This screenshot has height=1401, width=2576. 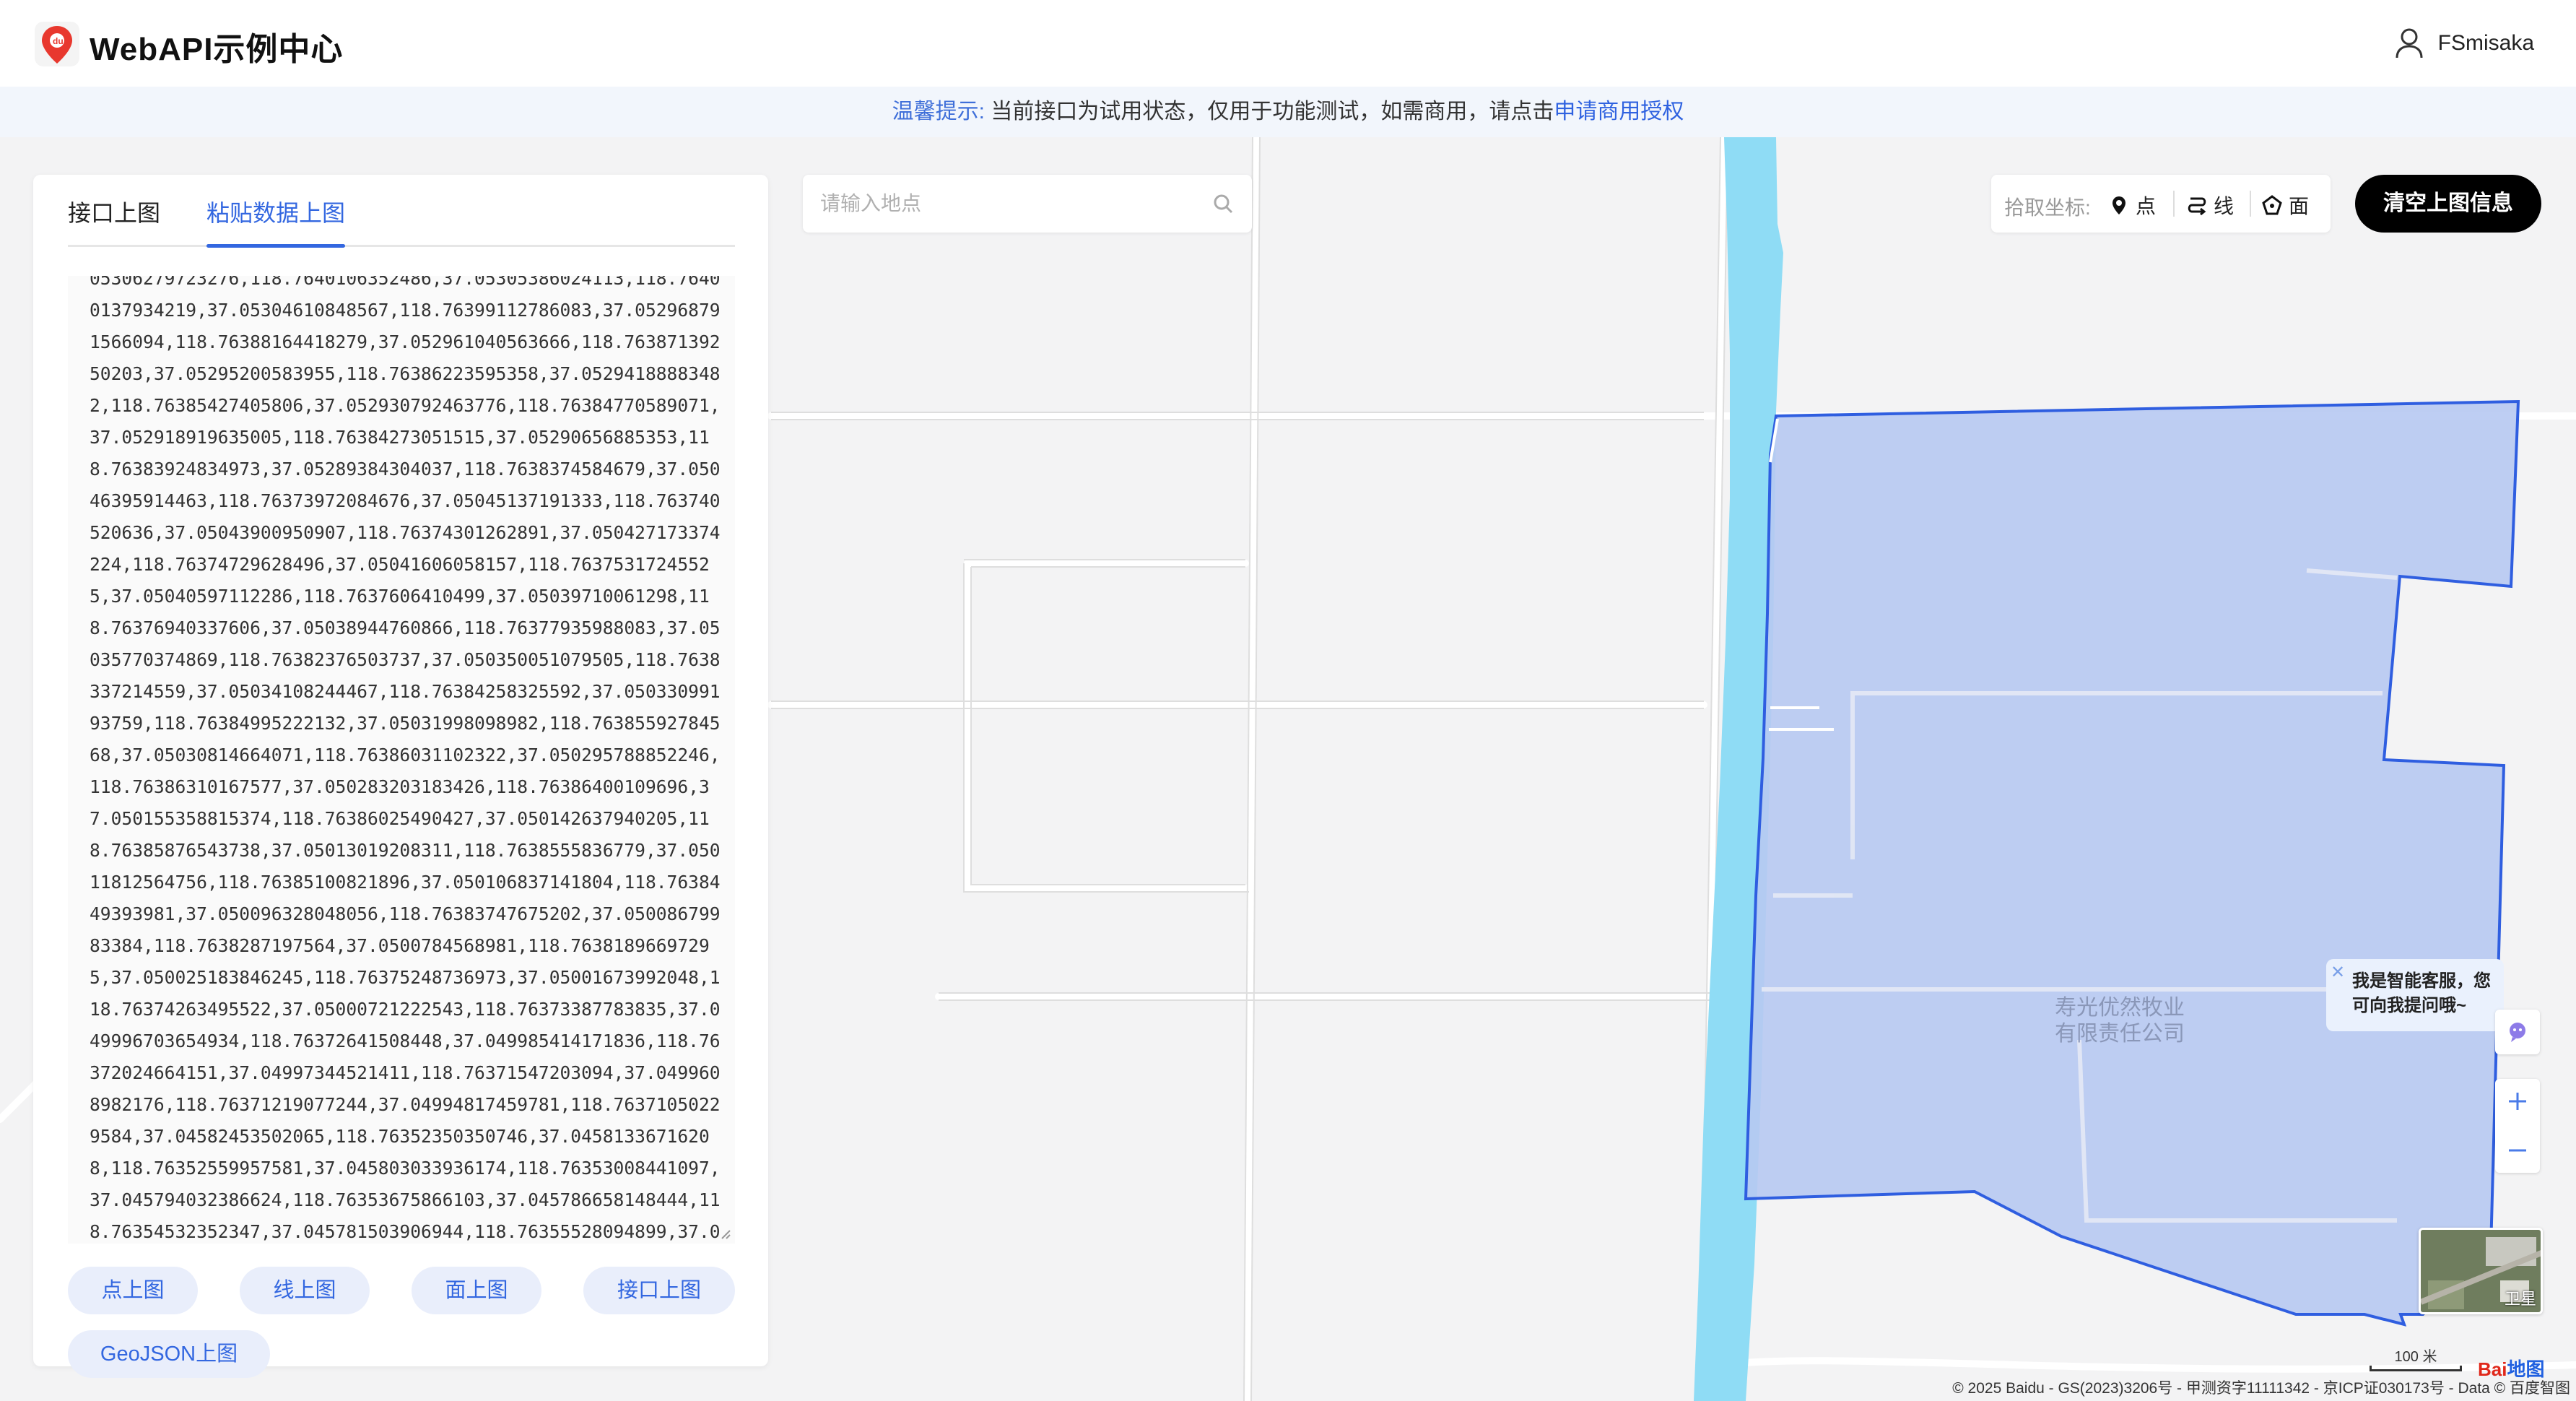 I want to click on user-menu: FSmisaka, so click(x=2464, y=43).